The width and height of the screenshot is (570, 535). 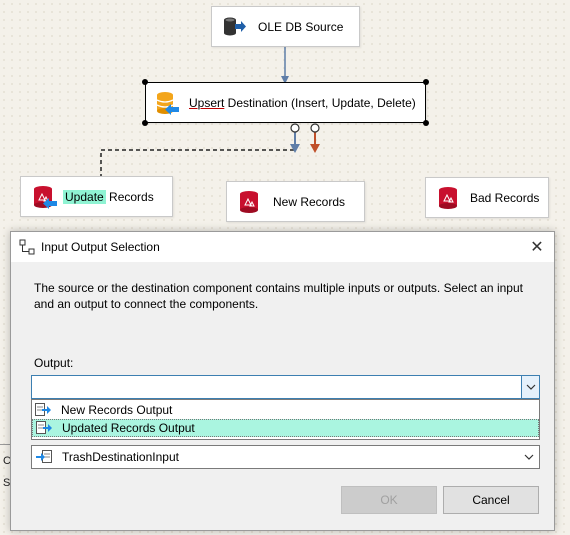 I want to click on input-combobox: TrashDestinationInput, so click(x=285, y=457).